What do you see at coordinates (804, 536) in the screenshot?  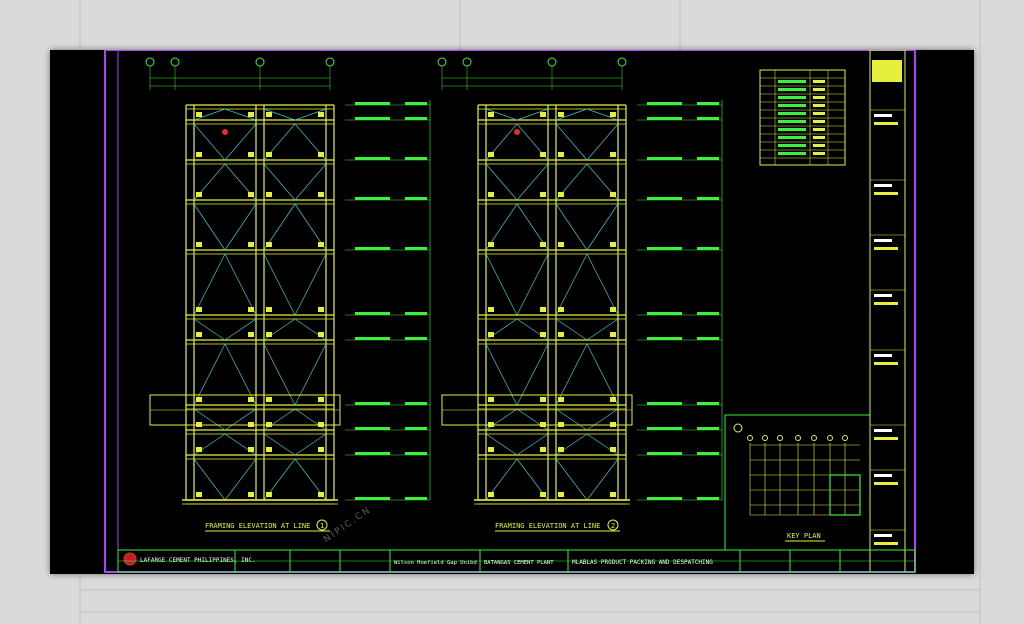 I see `key-plan-title: KEY PLAN` at bounding box center [804, 536].